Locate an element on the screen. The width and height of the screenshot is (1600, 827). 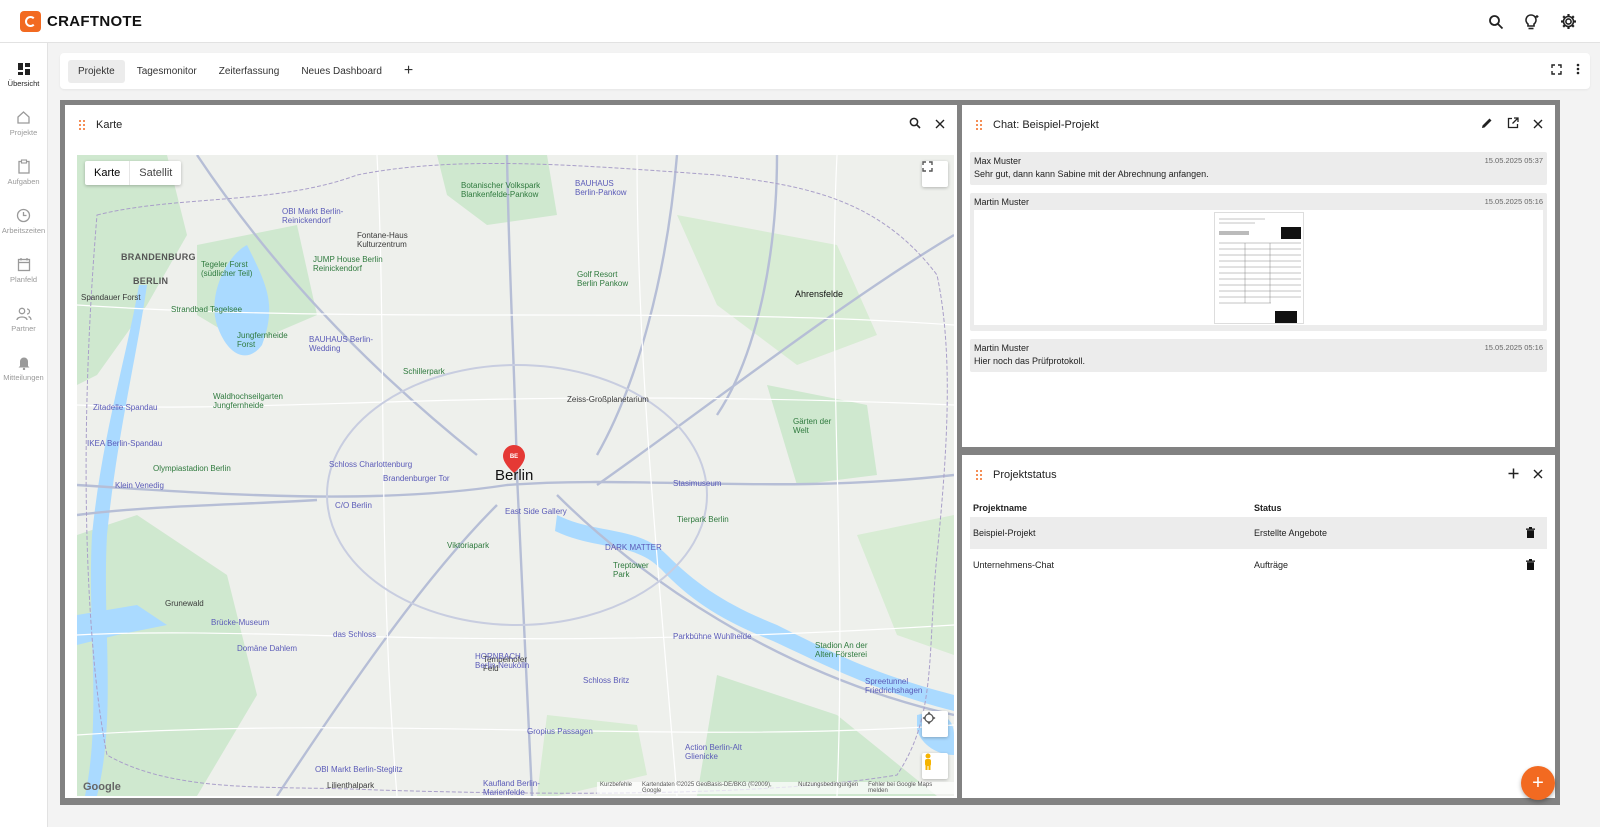
map-label: Waldhochseilgarten Jungfernheide is located at coordinates (248, 401).